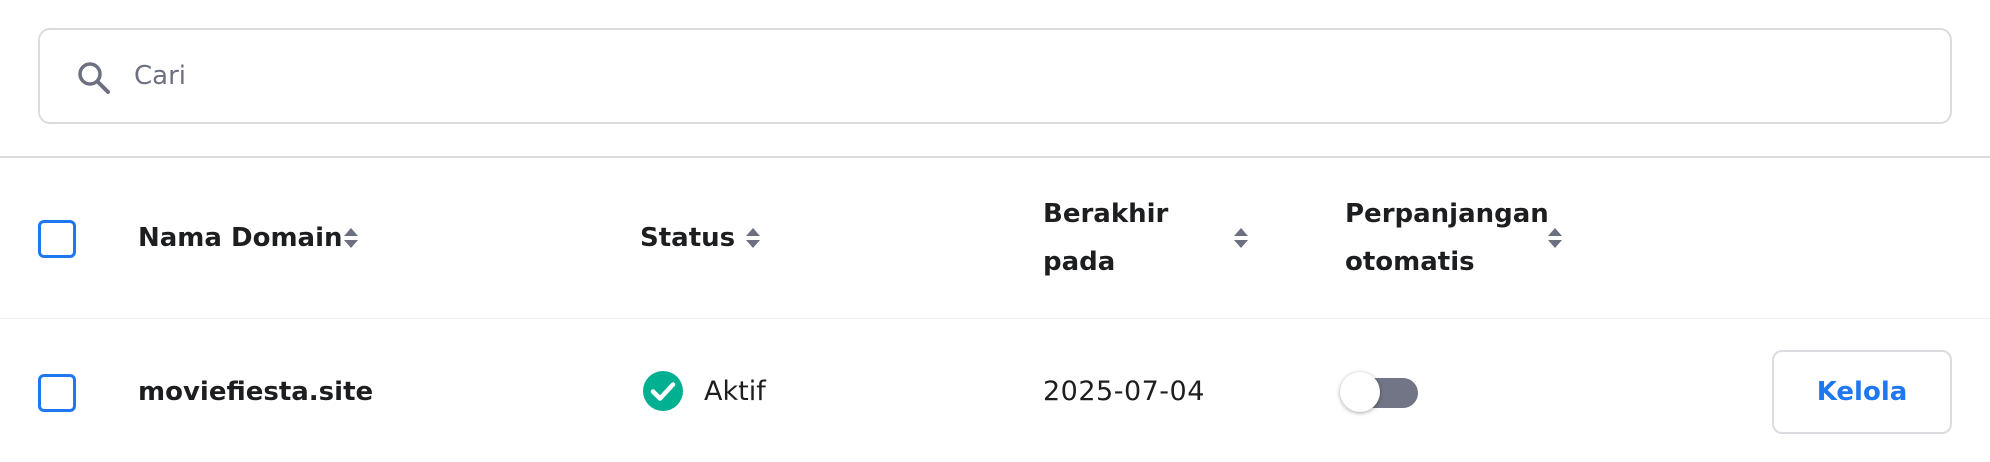 This screenshot has width=1990, height=462. What do you see at coordinates (1106, 214) in the screenshot?
I see `column-header-expiry-line1: Berakhir` at bounding box center [1106, 214].